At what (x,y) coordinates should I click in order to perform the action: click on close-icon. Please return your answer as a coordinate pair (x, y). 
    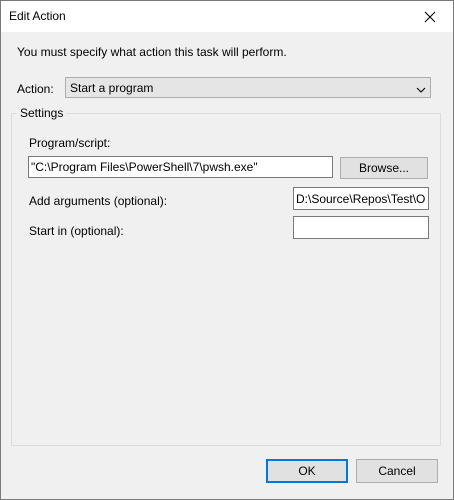
    Looking at the image, I should click on (430, 17).